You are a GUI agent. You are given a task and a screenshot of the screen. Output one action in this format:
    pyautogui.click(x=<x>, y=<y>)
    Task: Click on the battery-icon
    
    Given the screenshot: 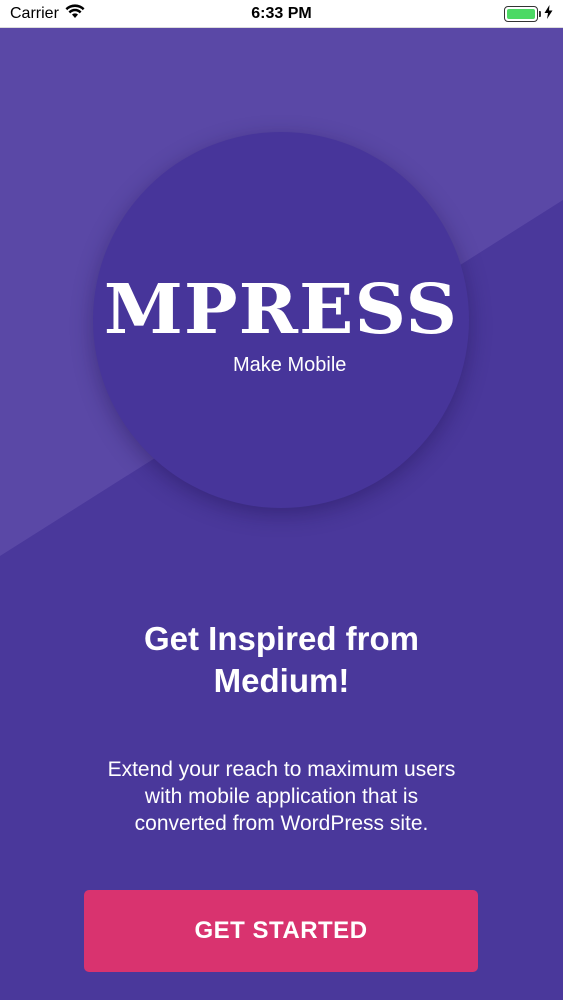 What is the action you would take?
    pyautogui.click(x=522, y=13)
    